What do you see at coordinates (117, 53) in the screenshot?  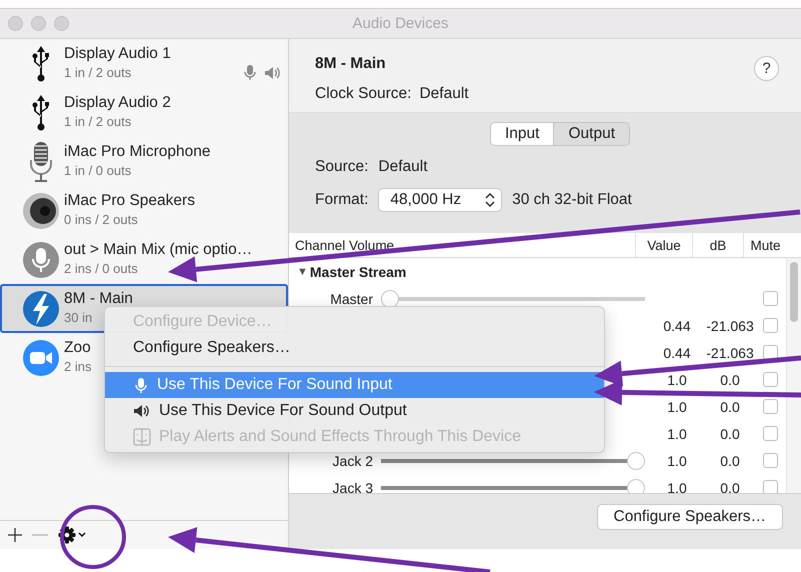 I see `device-name: Display Audio 1` at bounding box center [117, 53].